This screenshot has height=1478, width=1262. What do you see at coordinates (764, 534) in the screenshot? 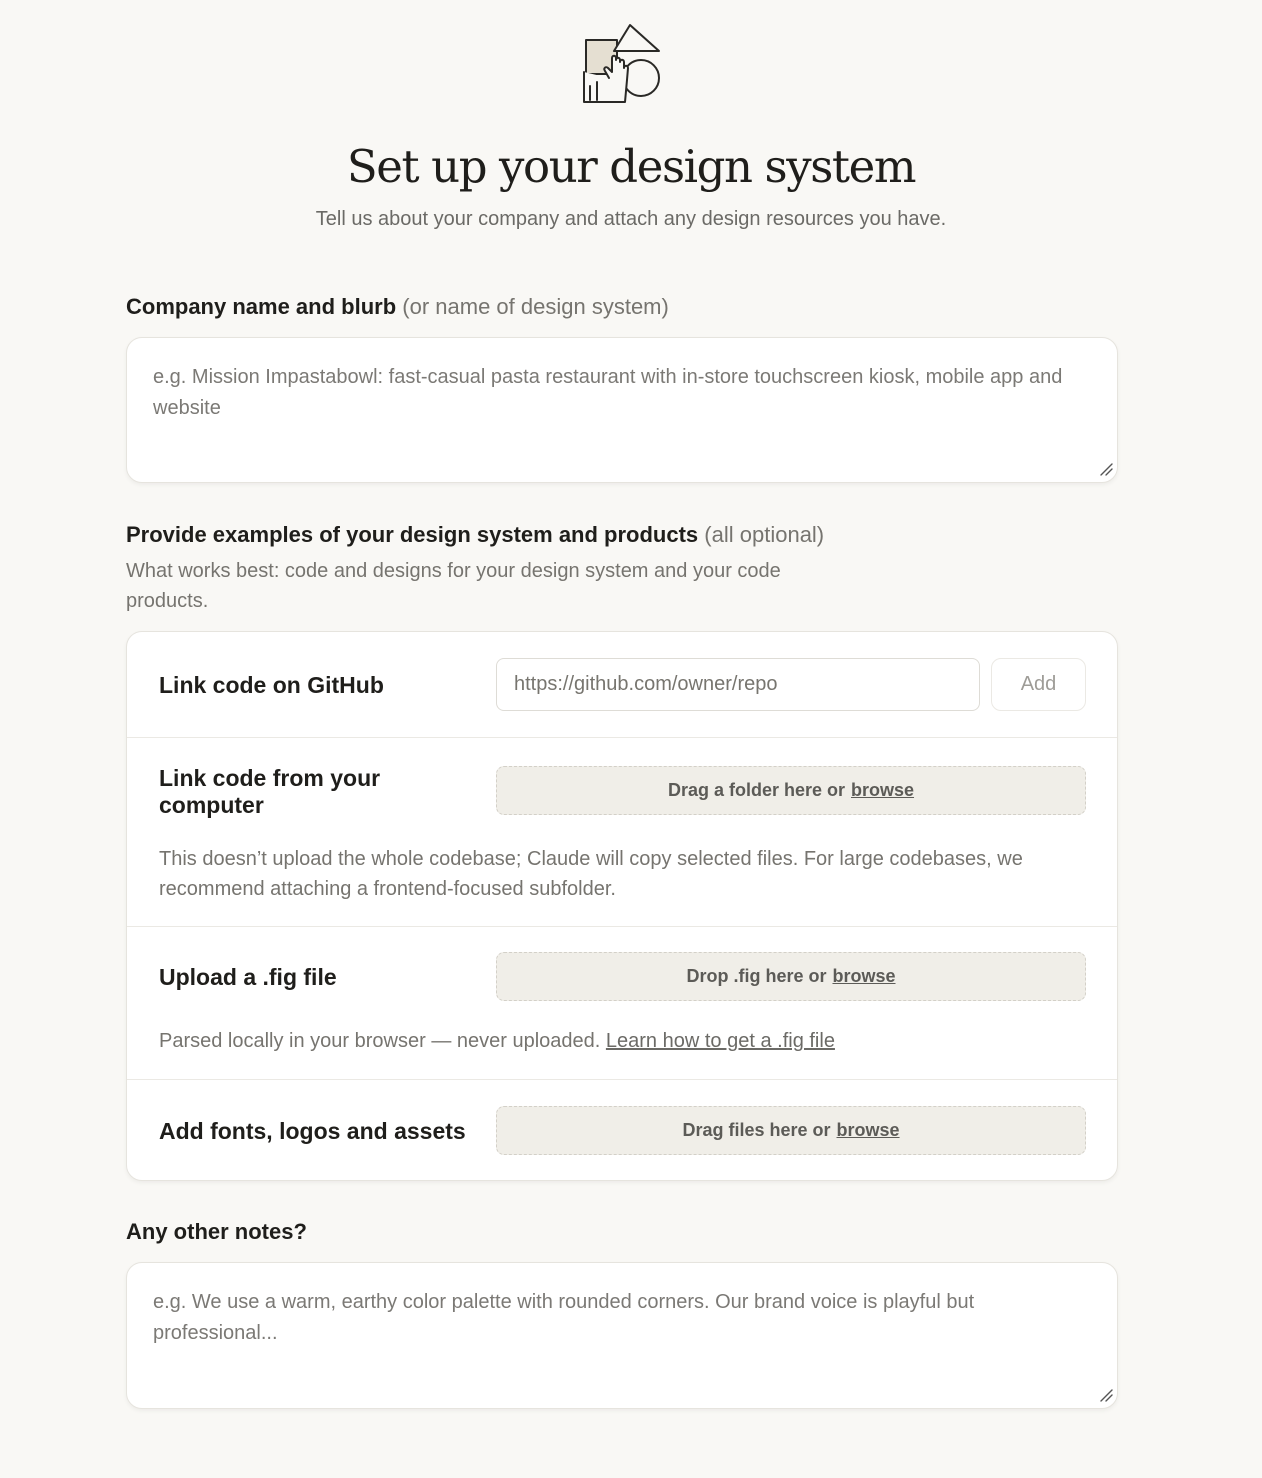
I see `examples-label-hint: (all optional)` at bounding box center [764, 534].